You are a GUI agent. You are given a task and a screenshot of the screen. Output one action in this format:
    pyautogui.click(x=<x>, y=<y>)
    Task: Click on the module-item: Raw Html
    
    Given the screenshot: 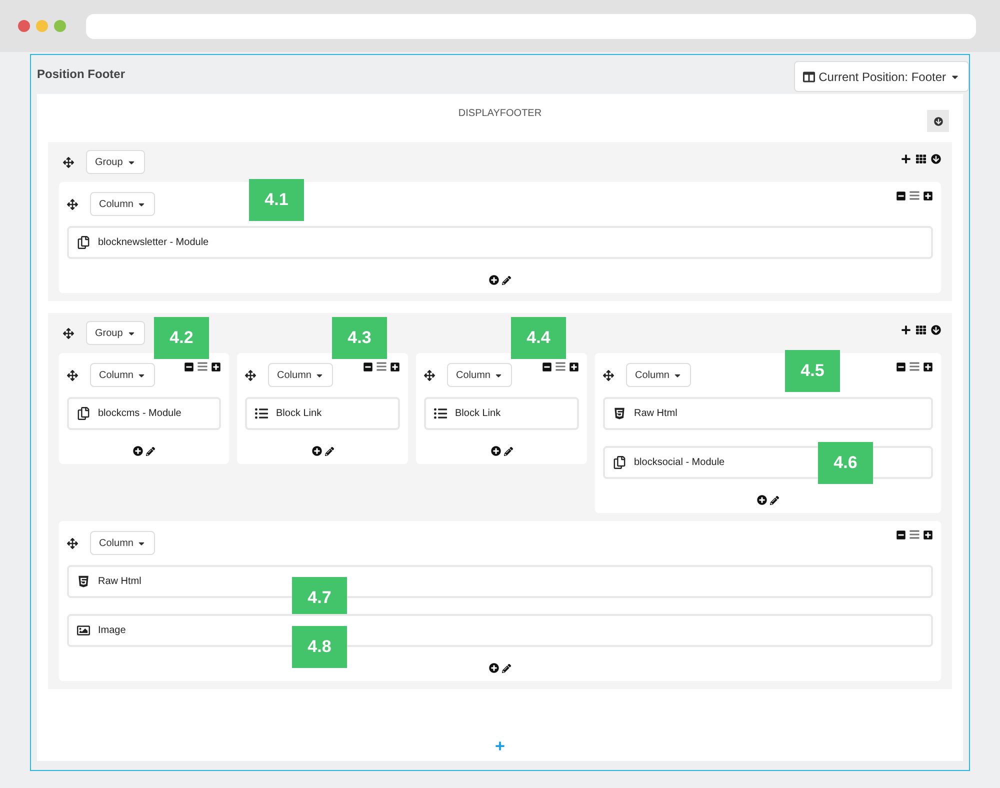 What is the action you would take?
    pyautogui.click(x=768, y=413)
    